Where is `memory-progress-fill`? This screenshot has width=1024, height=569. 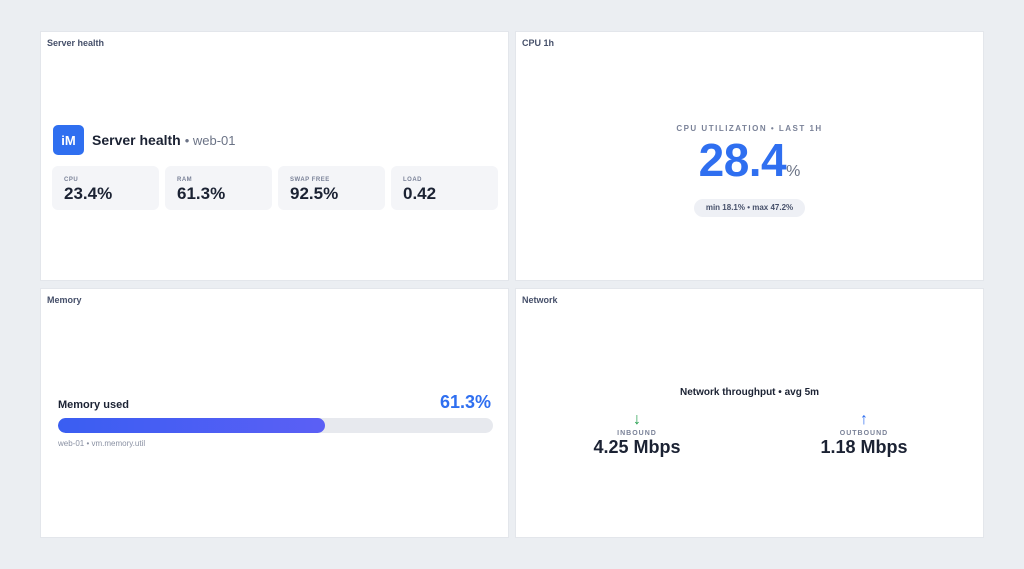 memory-progress-fill is located at coordinates (191, 425).